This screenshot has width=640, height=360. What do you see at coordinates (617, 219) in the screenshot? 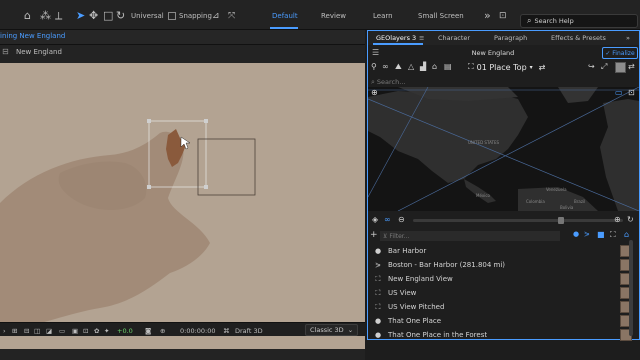
I see `zoom-in-icon: ⊕` at bounding box center [617, 219].